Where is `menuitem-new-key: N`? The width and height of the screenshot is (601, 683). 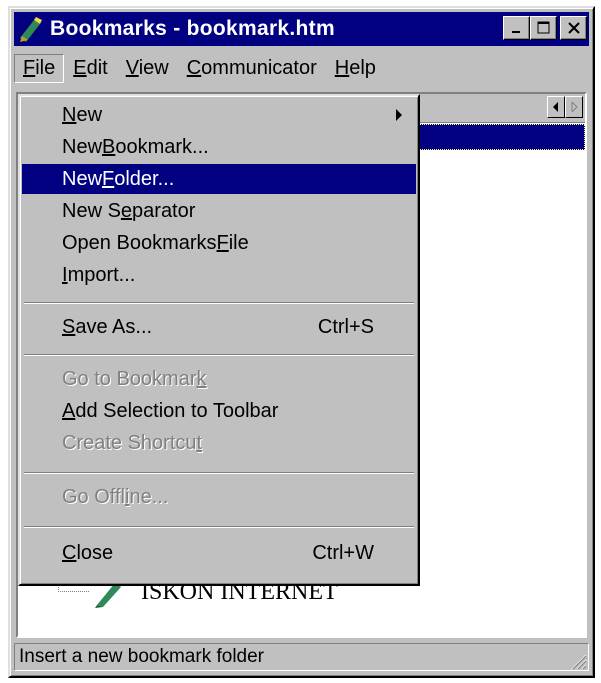 menuitem-new-key: N is located at coordinates (69, 114).